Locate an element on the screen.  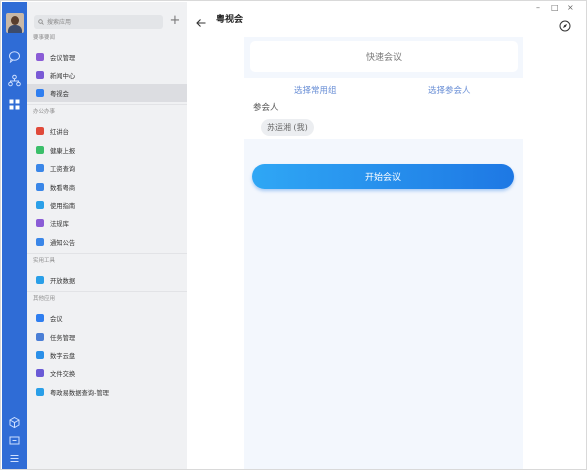
task-icon is located at coordinates (40, 337).